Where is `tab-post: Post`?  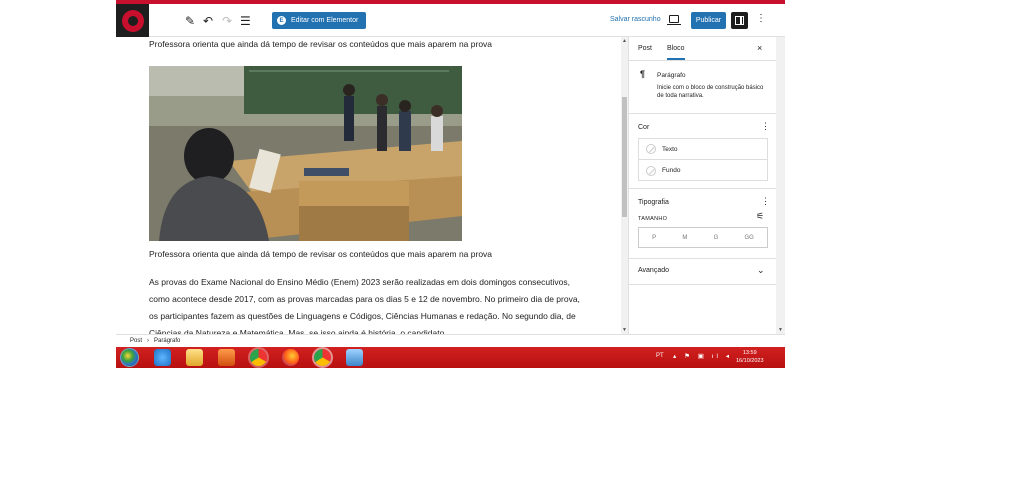 tab-post: Post is located at coordinates (645, 48).